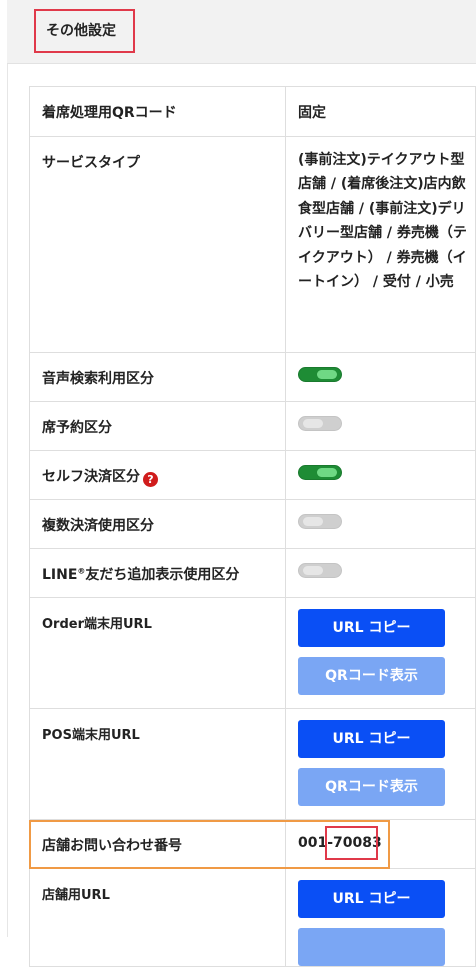 The width and height of the screenshot is (476, 967). What do you see at coordinates (371, 947) in the screenshot?
I see `store-secondary-button` at bounding box center [371, 947].